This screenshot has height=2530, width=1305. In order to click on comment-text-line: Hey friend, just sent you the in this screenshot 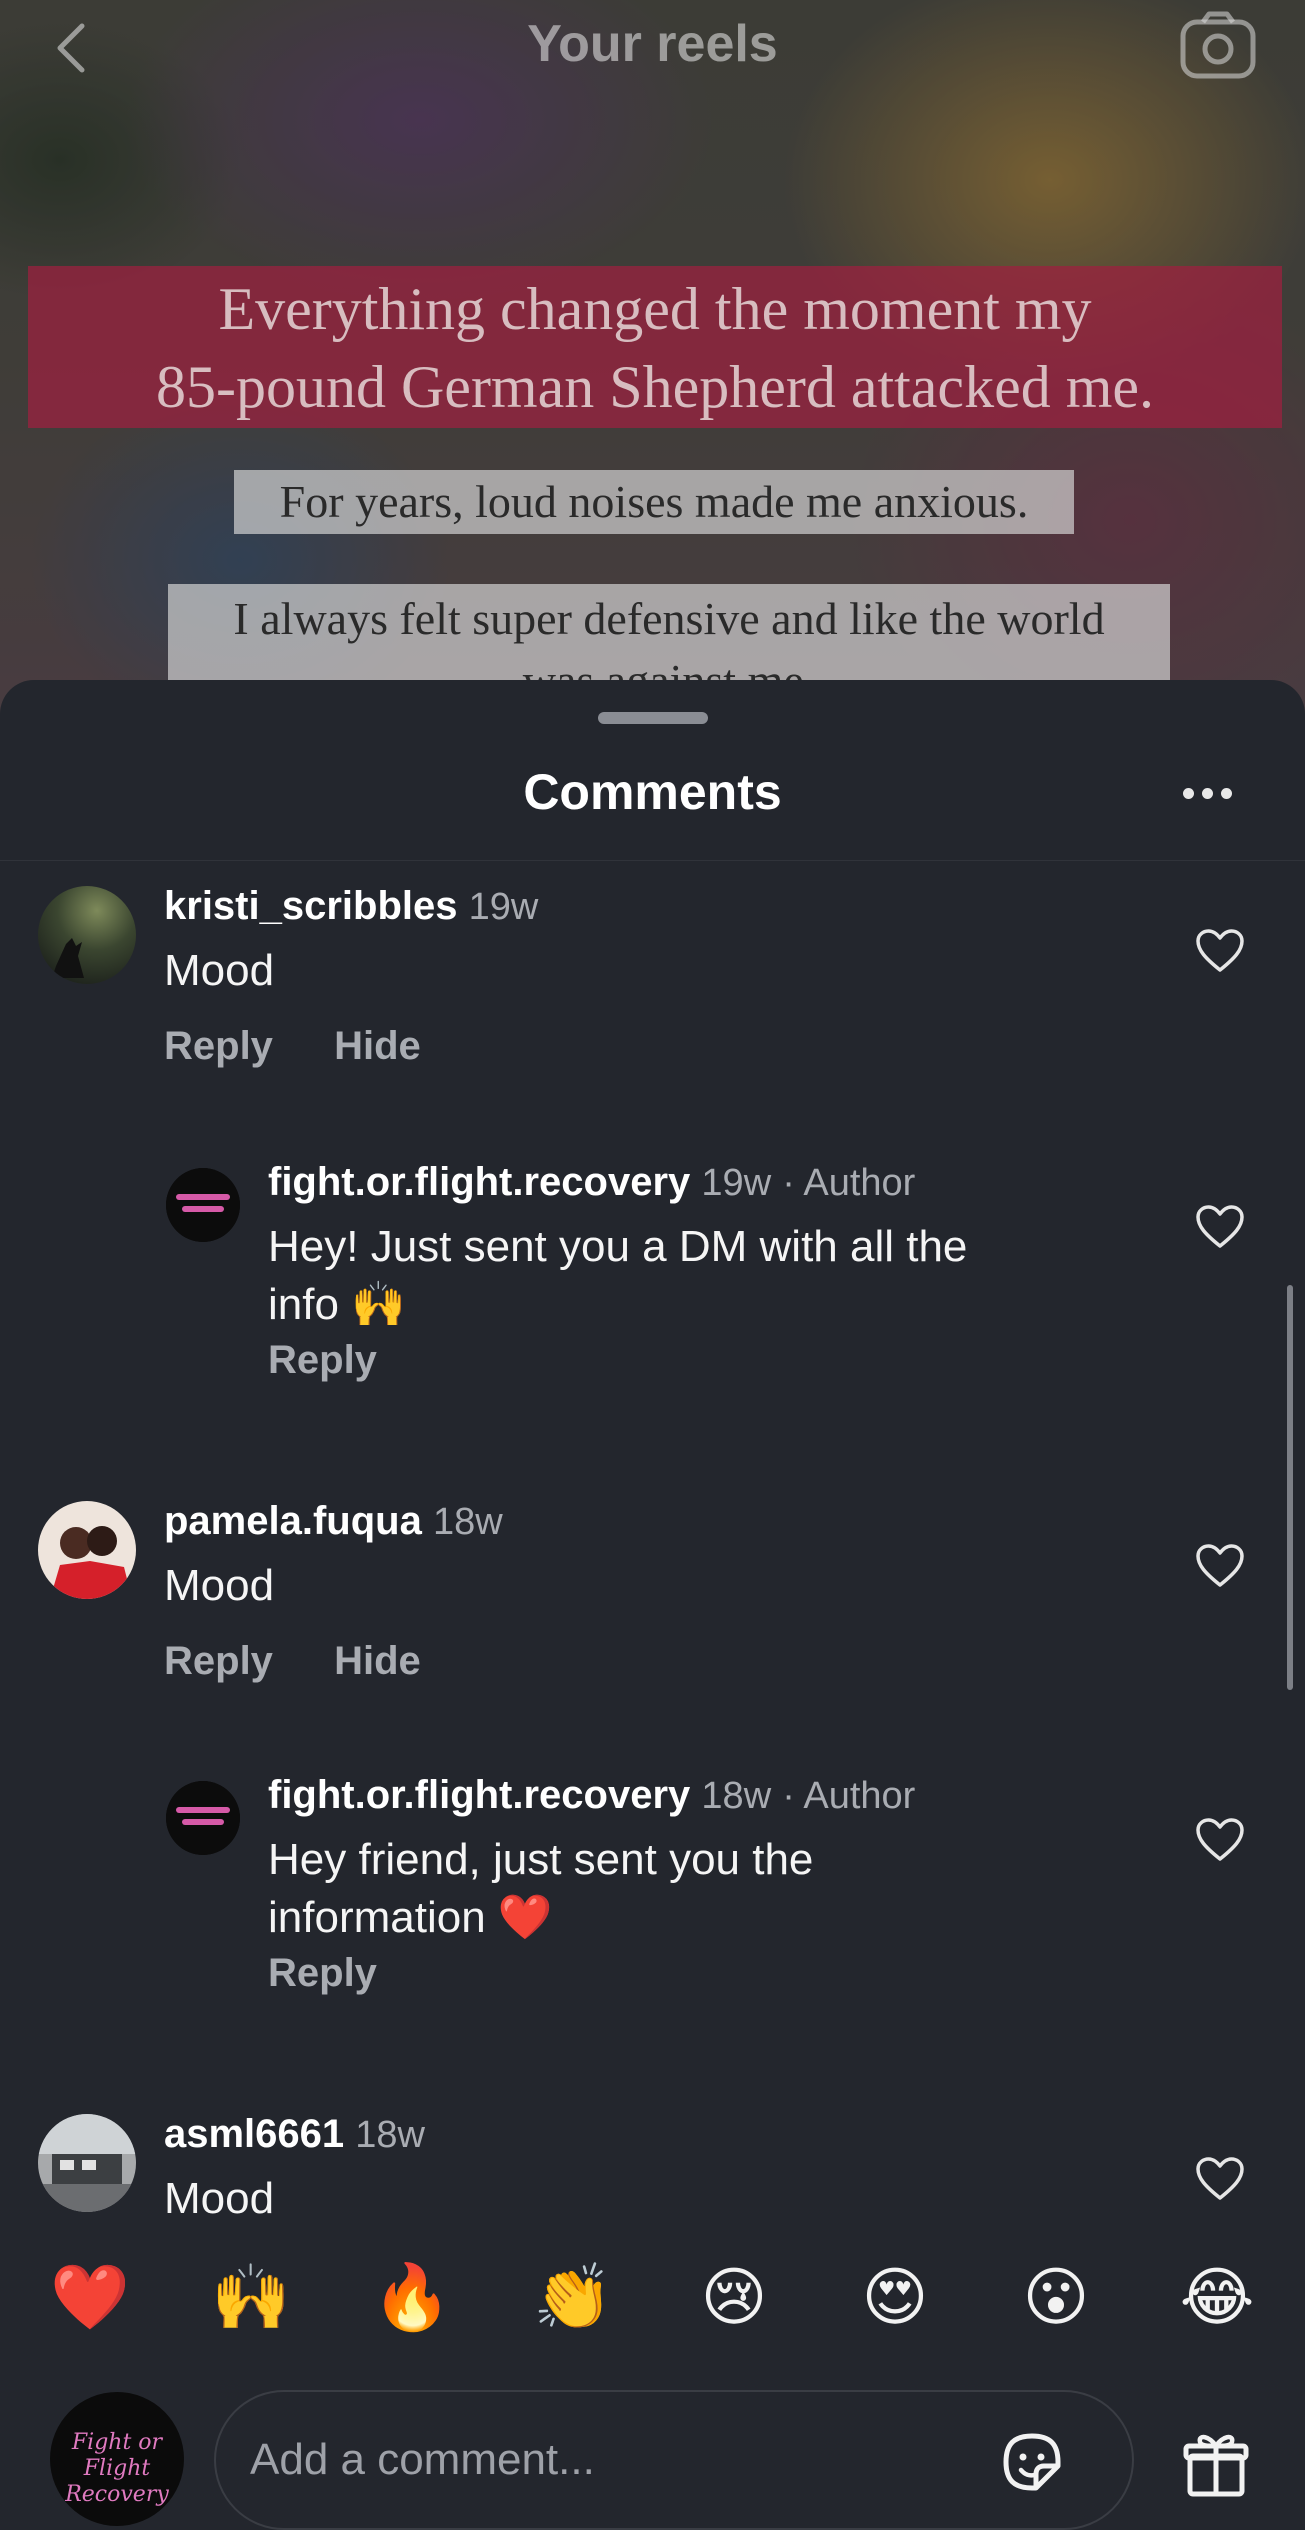, I will do `click(541, 1859)`.